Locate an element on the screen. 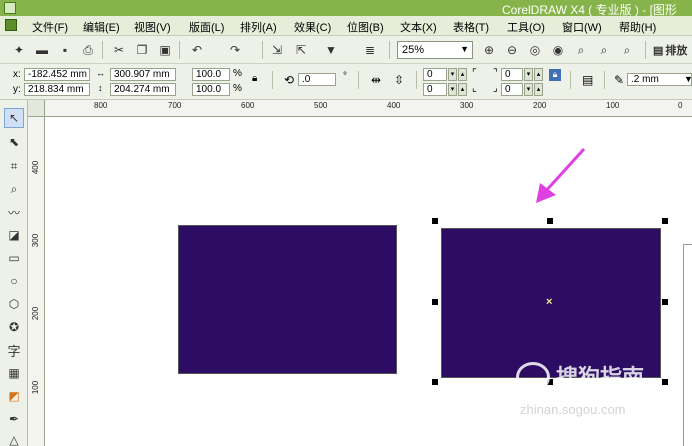  paste-icon: ▣ is located at coordinates (165, 50).